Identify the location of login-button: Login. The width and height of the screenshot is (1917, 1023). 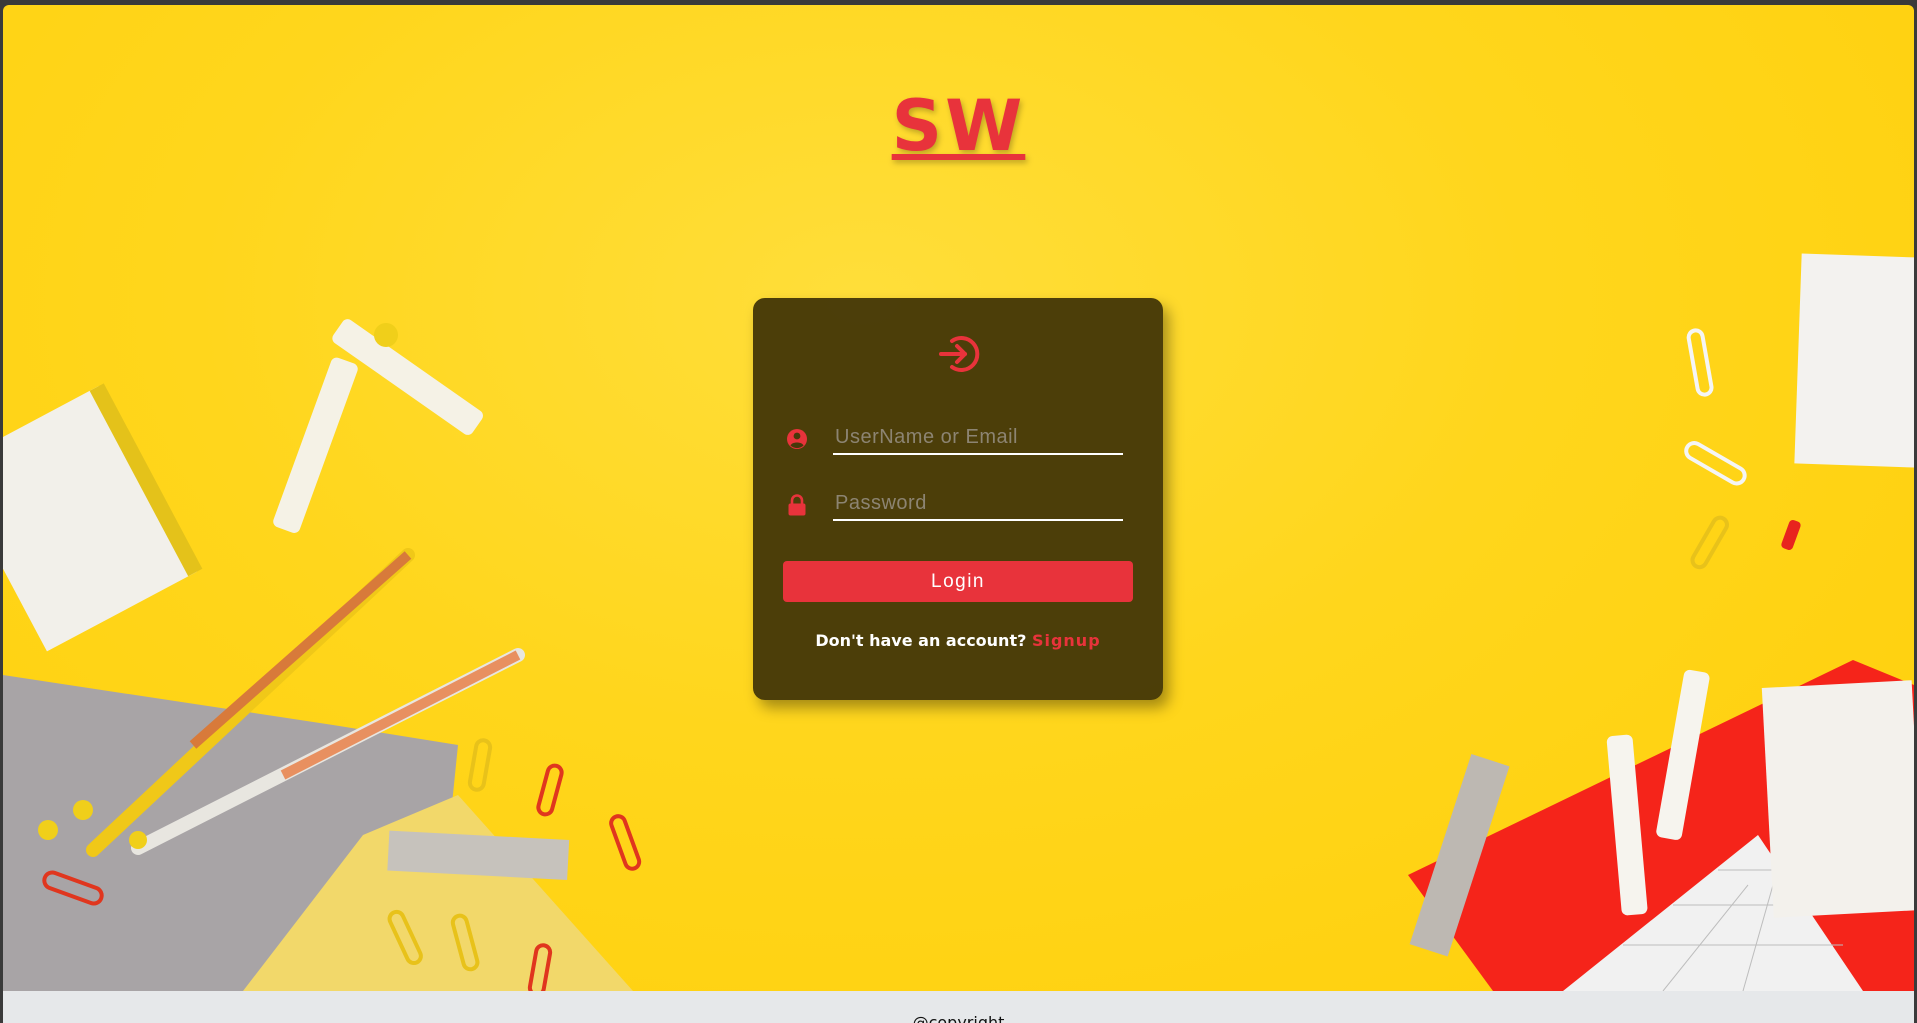
(958, 581).